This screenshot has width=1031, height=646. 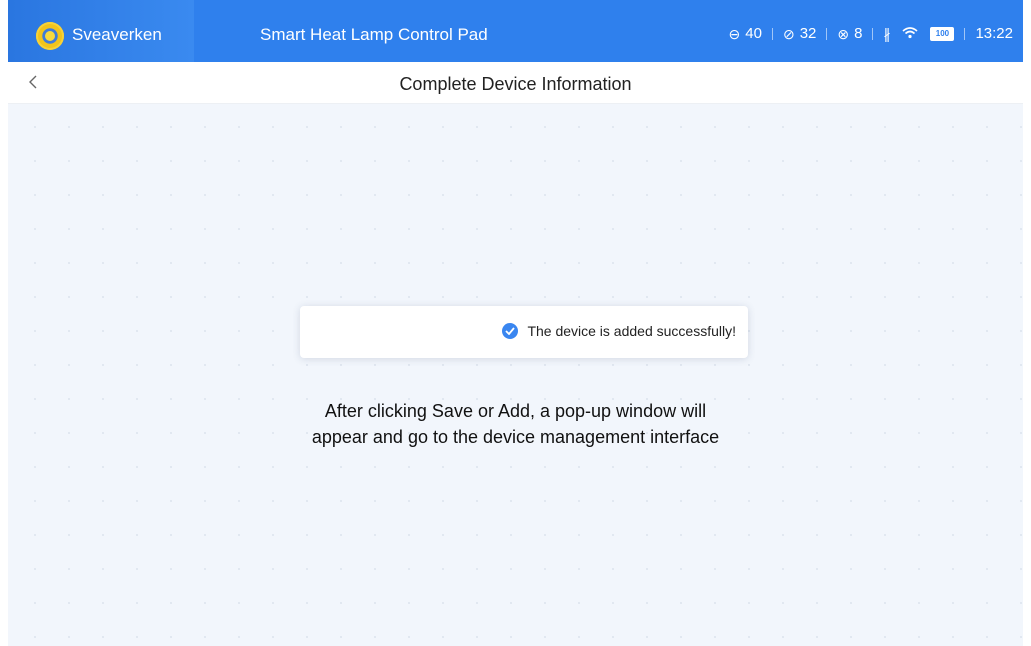 I want to click on page-title: Complete Device Information, so click(x=515, y=84).